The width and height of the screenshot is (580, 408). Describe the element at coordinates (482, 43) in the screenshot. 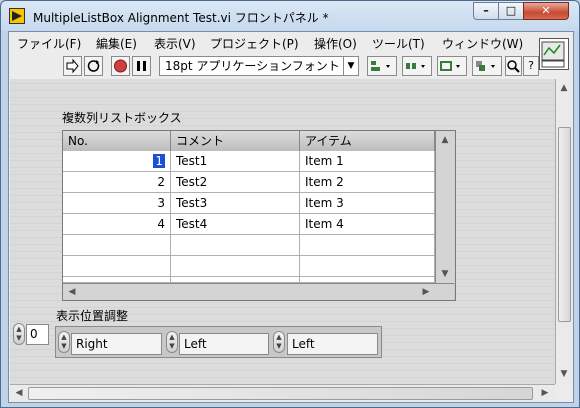

I see `menu-window: ウィンドウ(W)` at that location.